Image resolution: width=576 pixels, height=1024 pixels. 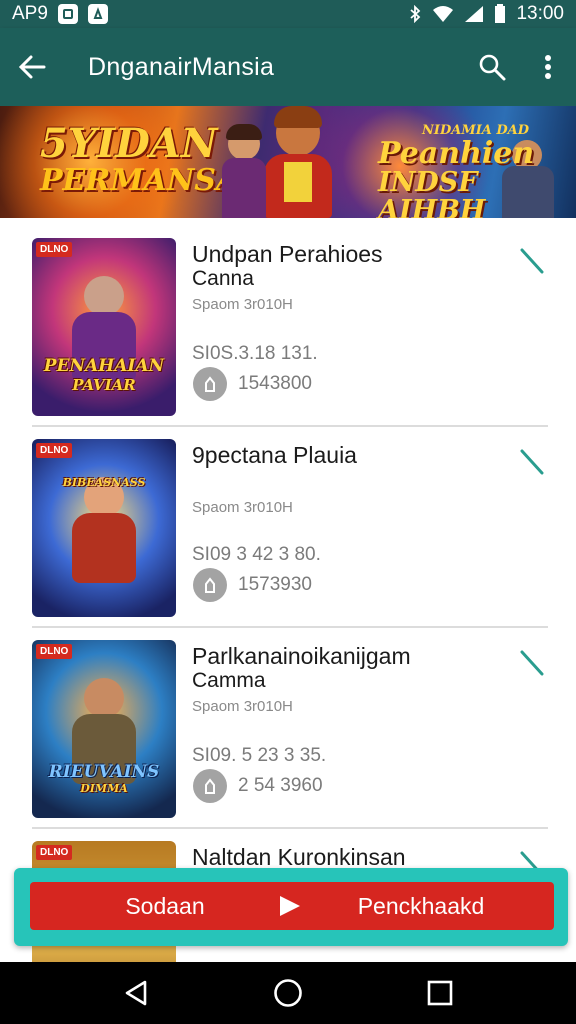 I want to click on more-vert-icon, so click(x=548, y=67).